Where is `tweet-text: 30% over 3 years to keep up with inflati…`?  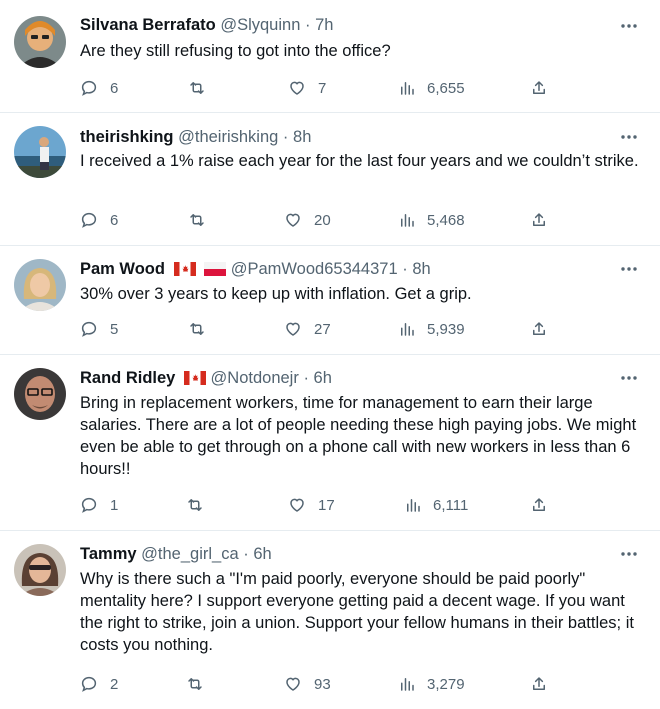
tweet-text: 30% over 3 years to keep up with inflati… is located at coordinates (276, 294).